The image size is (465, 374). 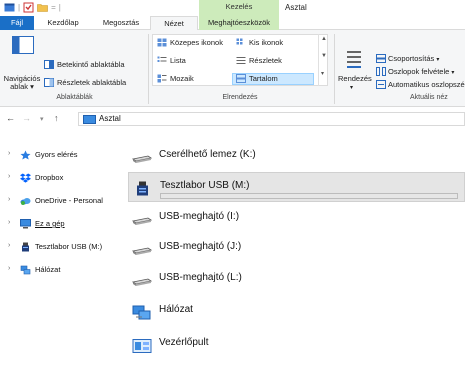 What do you see at coordinates (26, 118) in the screenshot?
I see `forward-arrow-icon: →` at bounding box center [26, 118].